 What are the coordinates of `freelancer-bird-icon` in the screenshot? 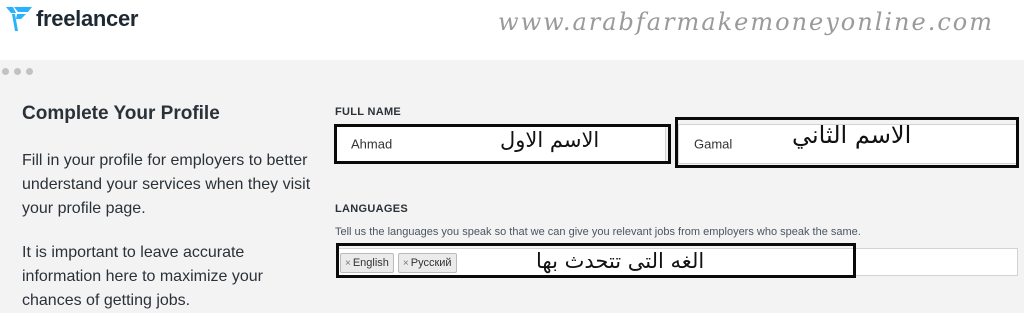 It's located at (19, 19).